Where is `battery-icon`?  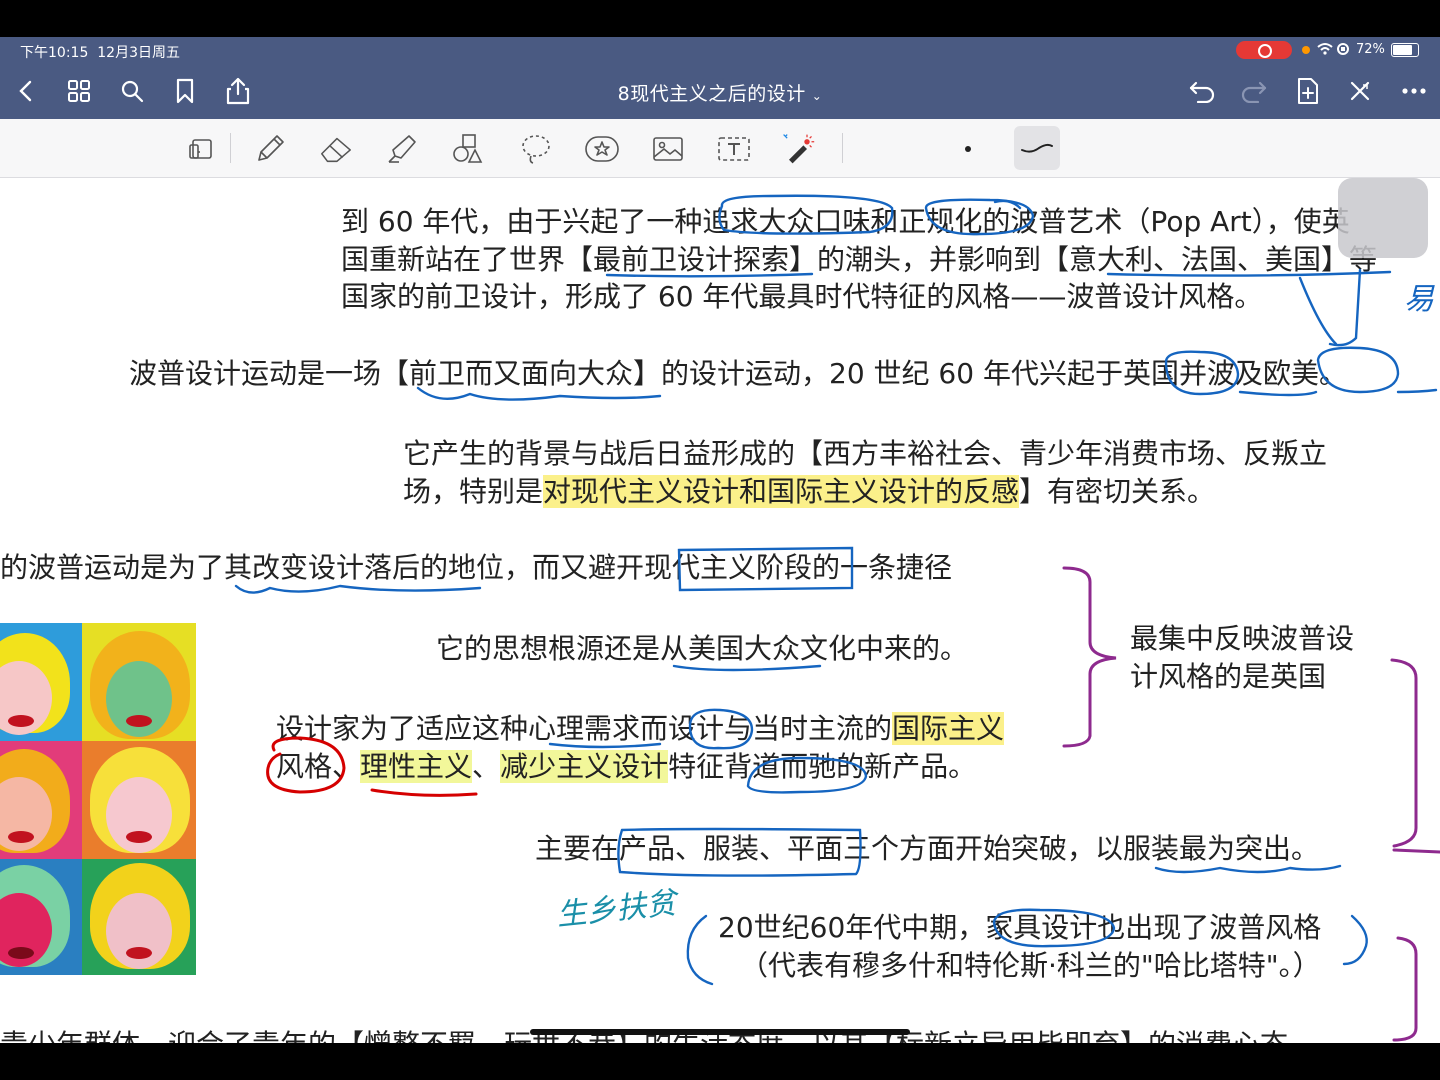 battery-icon is located at coordinates (1405, 50).